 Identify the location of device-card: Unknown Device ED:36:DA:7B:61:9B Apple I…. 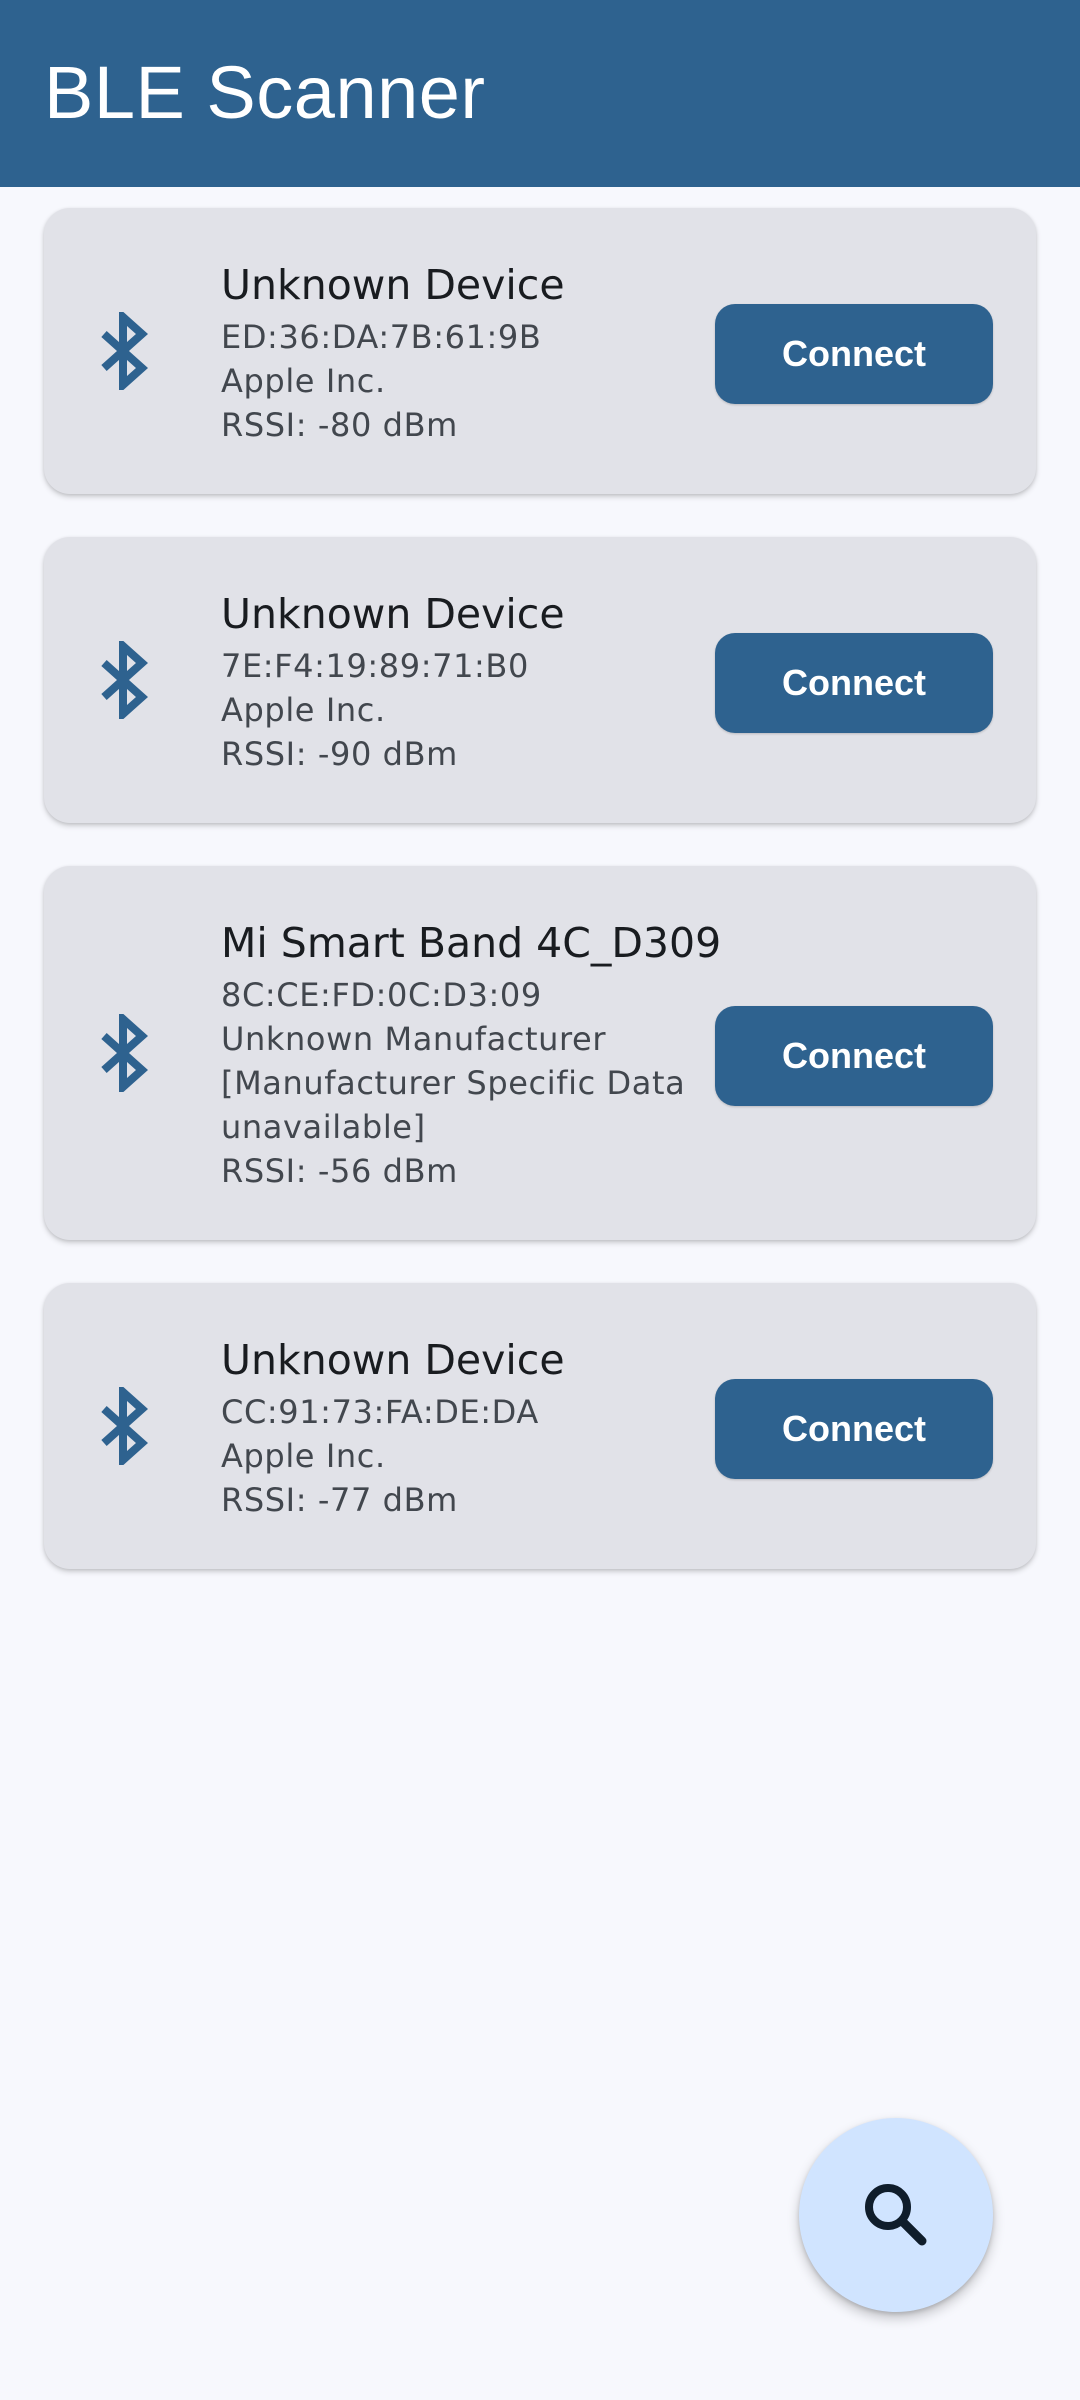
(540, 351).